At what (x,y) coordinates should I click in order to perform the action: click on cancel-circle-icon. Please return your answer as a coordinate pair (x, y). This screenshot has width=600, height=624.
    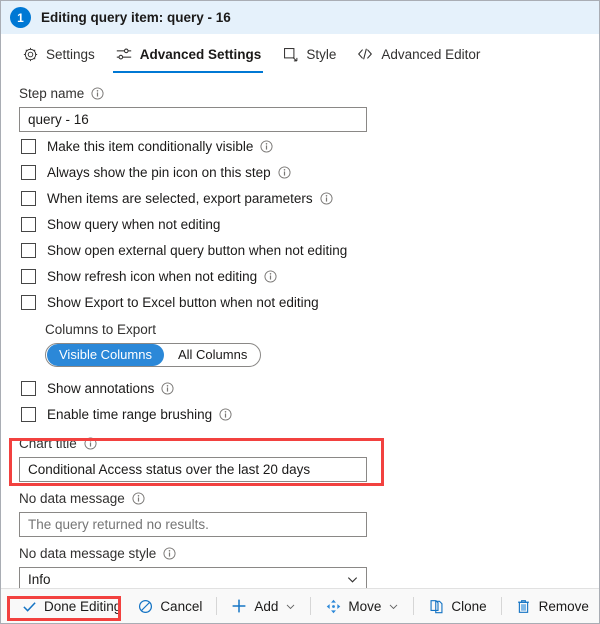
    Looking at the image, I should click on (145, 606).